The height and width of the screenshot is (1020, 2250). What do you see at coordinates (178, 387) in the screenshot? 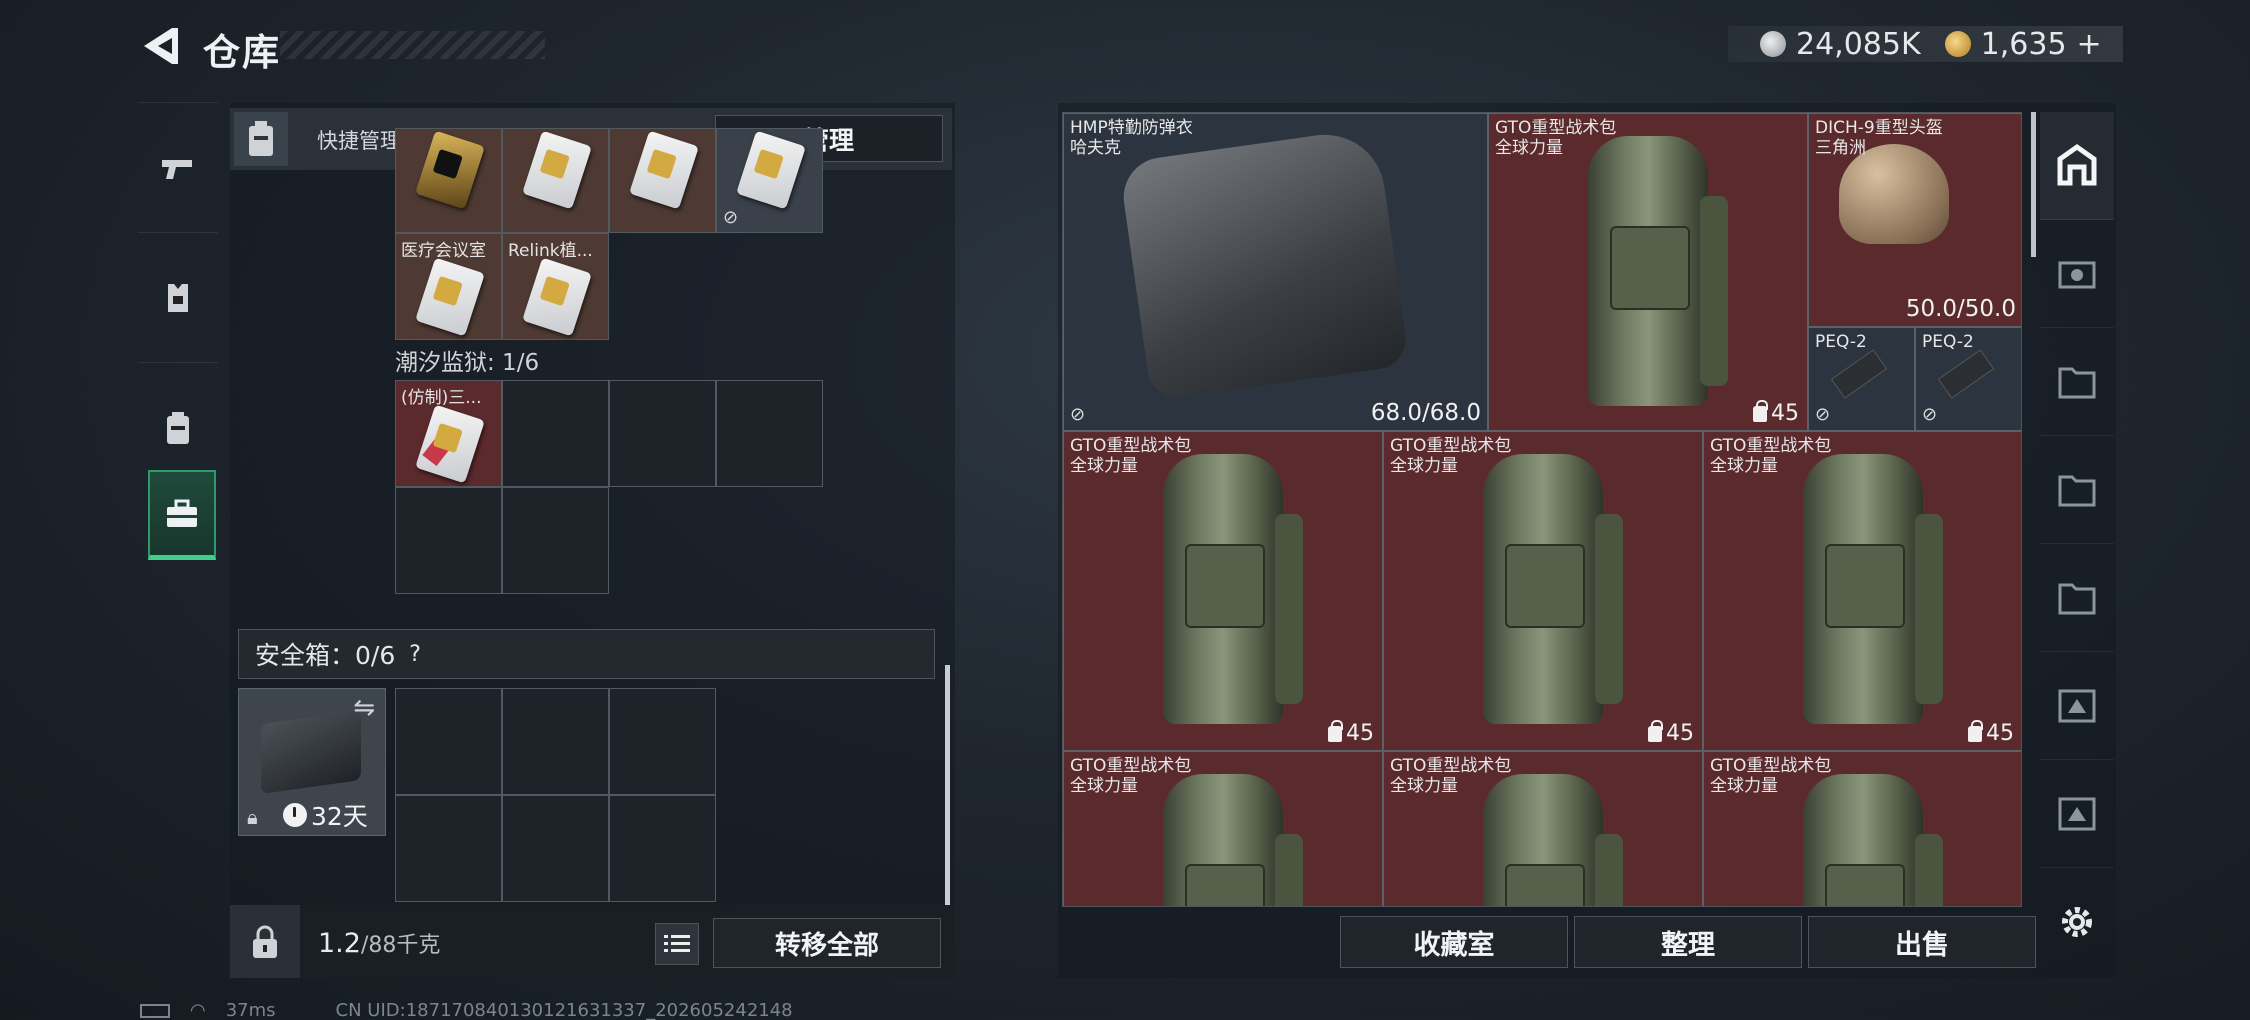
I see `left-category-nav` at bounding box center [178, 387].